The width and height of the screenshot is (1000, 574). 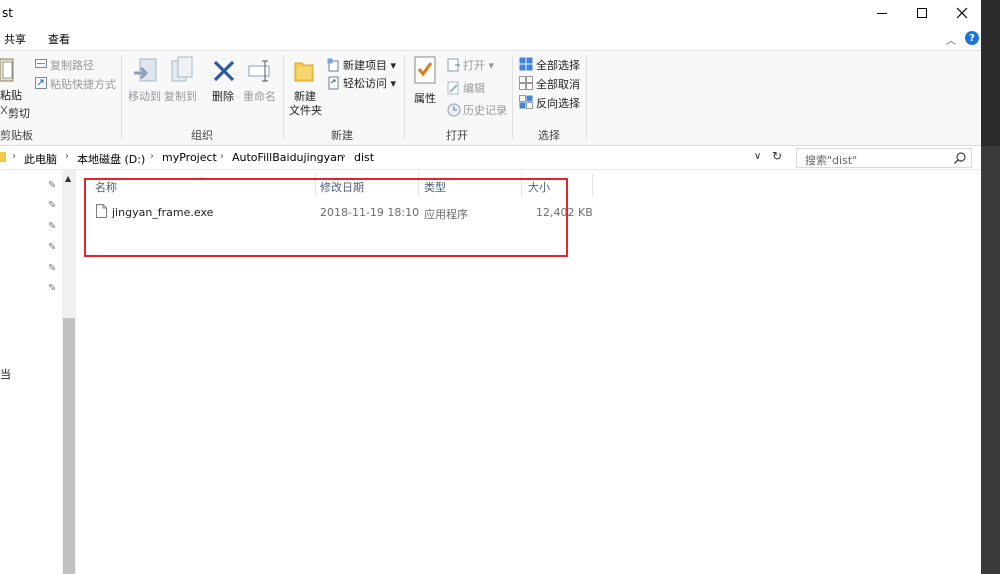 I want to click on tab-view: 查看, so click(x=59, y=39).